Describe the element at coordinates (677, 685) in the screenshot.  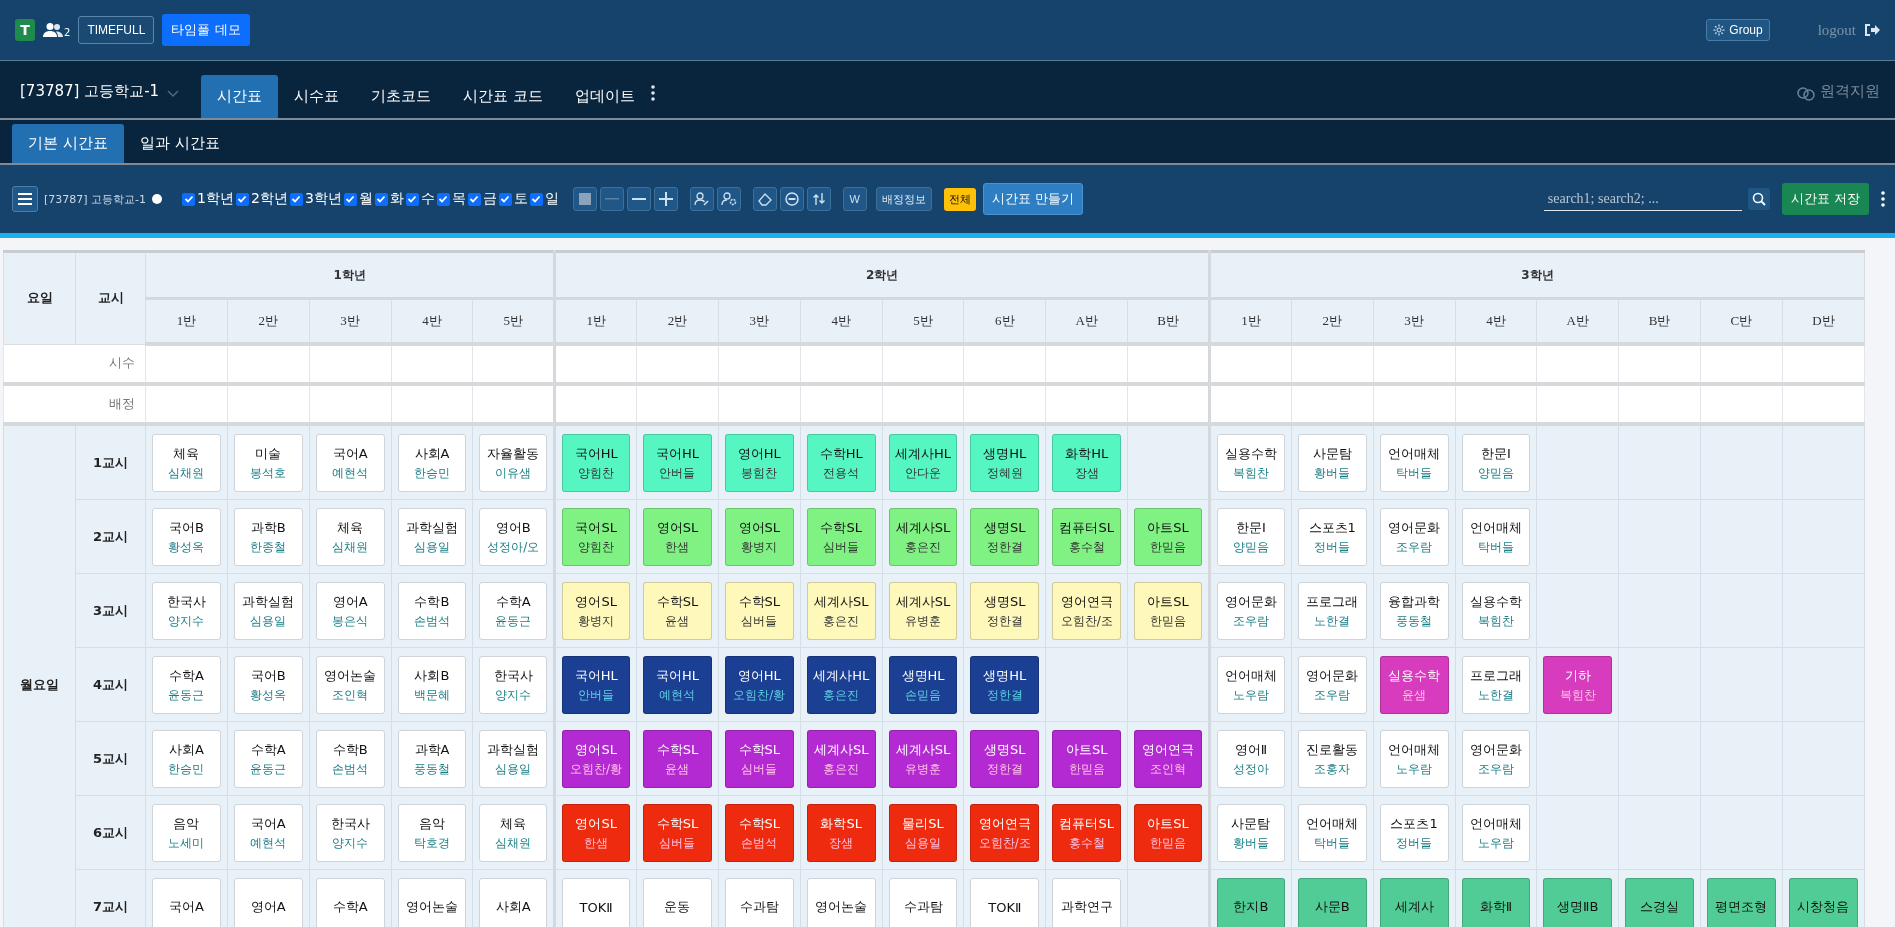
I see `lesson-card: 국어HL 예현석` at that location.